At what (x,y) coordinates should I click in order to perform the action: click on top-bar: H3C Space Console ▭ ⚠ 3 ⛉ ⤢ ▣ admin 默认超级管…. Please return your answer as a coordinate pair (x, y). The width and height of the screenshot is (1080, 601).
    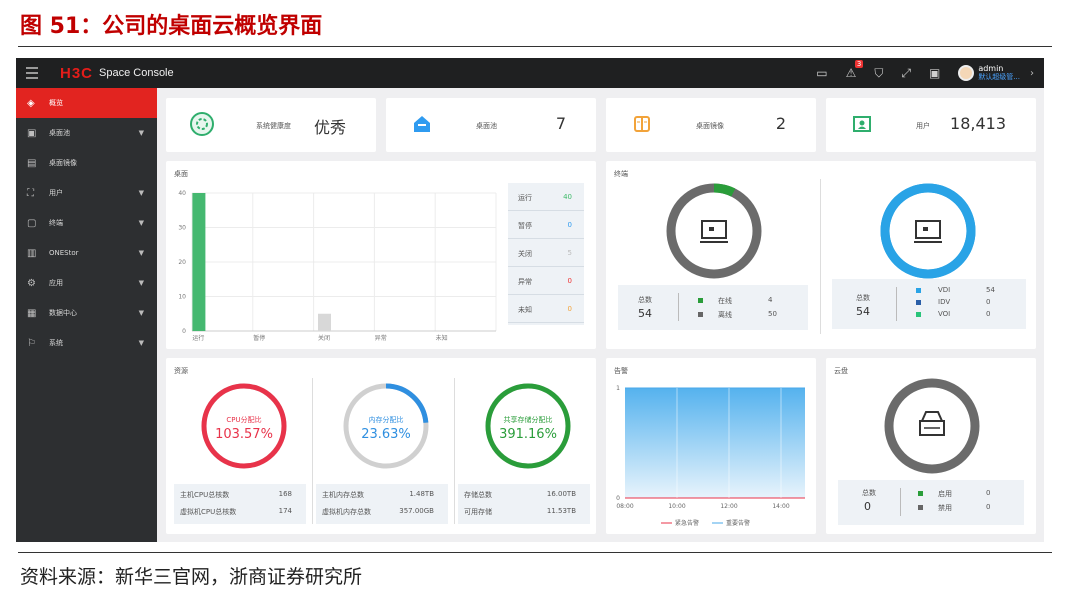
    Looking at the image, I should click on (530, 73).